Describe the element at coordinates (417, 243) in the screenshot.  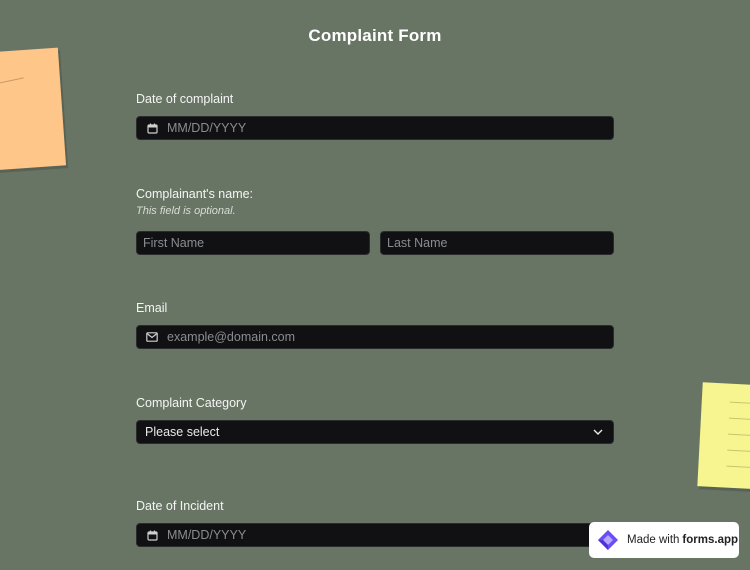
I see `last-name-placeholder: Last Name` at that location.